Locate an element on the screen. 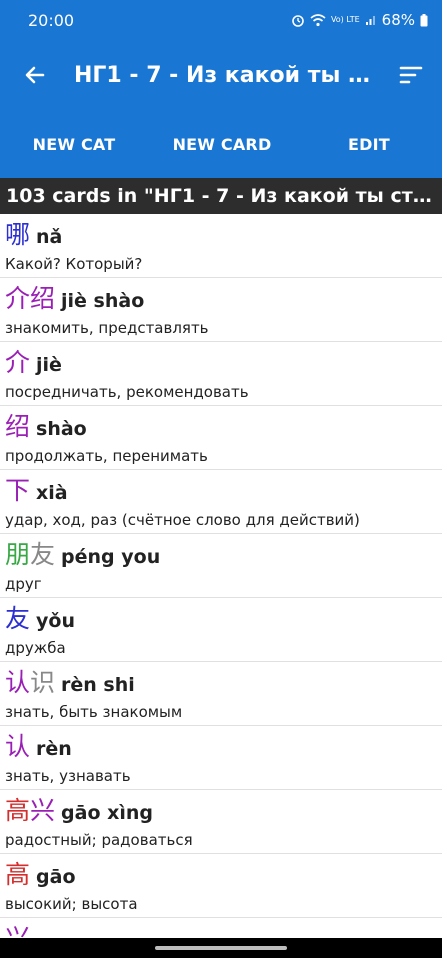  card-translation: продолжать, перенимать is located at coordinates (106, 456).